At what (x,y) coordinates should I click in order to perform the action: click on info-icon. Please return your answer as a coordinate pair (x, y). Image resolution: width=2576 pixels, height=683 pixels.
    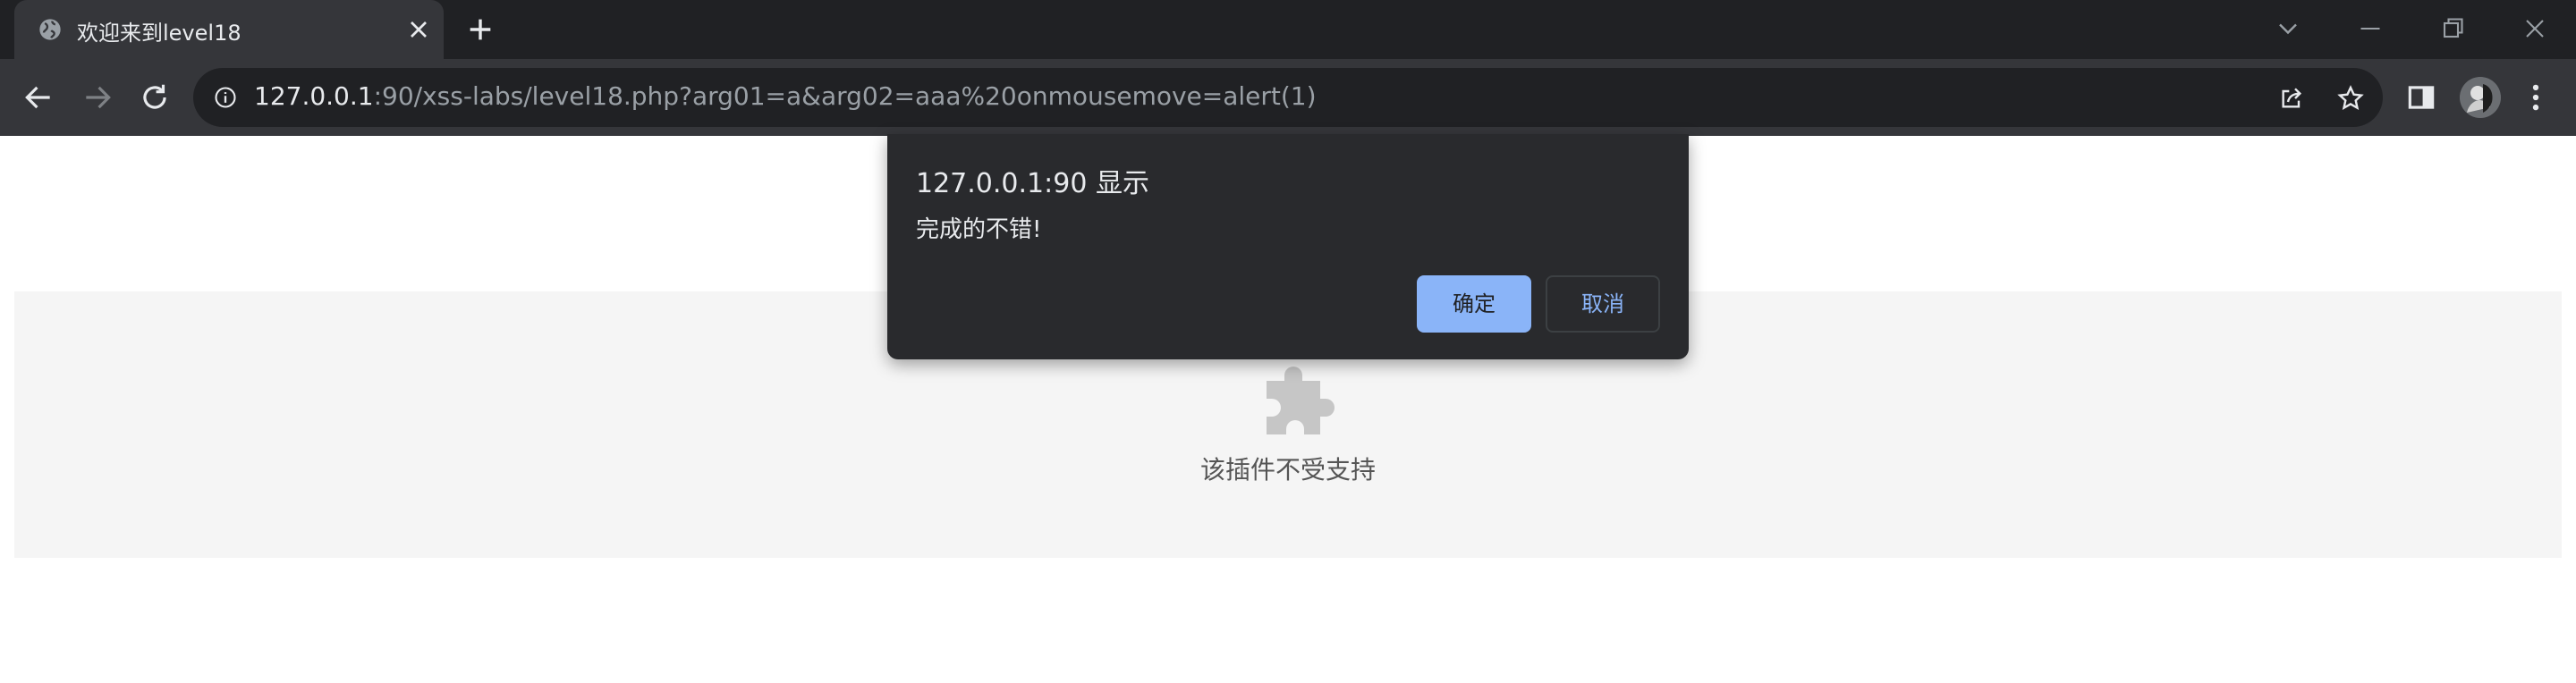
    Looking at the image, I should click on (225, 97).